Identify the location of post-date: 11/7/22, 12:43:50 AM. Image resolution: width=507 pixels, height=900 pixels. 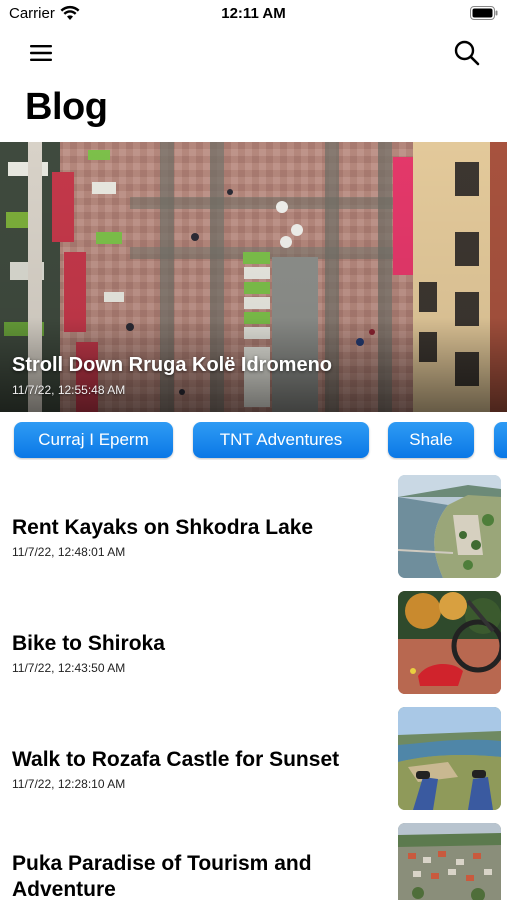
(69, 668).